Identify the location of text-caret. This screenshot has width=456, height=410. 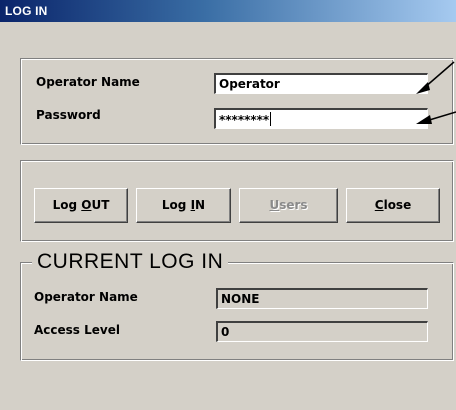
(271, 119).